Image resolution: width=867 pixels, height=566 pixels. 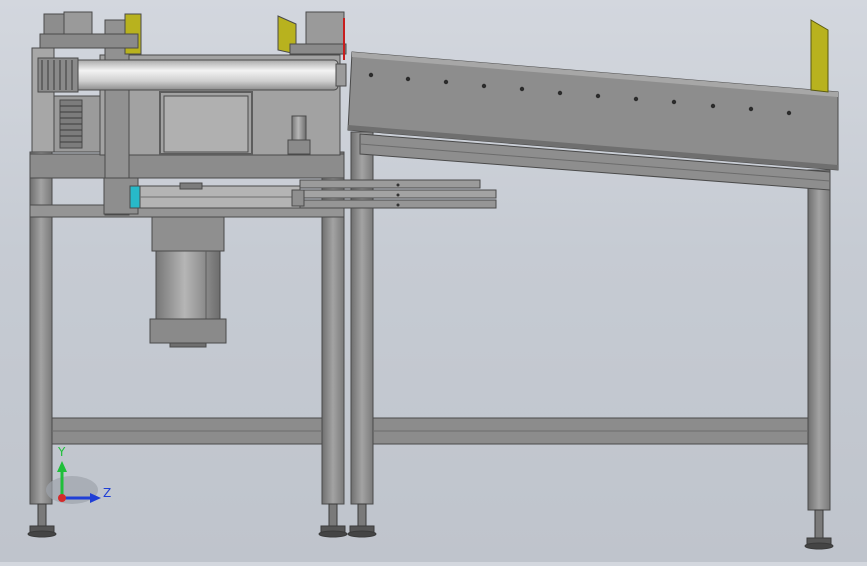 What do you see at coordinates (188, 282) in the screenshot?
I see `hanging-cylinder` at bounding box center [188, 282].